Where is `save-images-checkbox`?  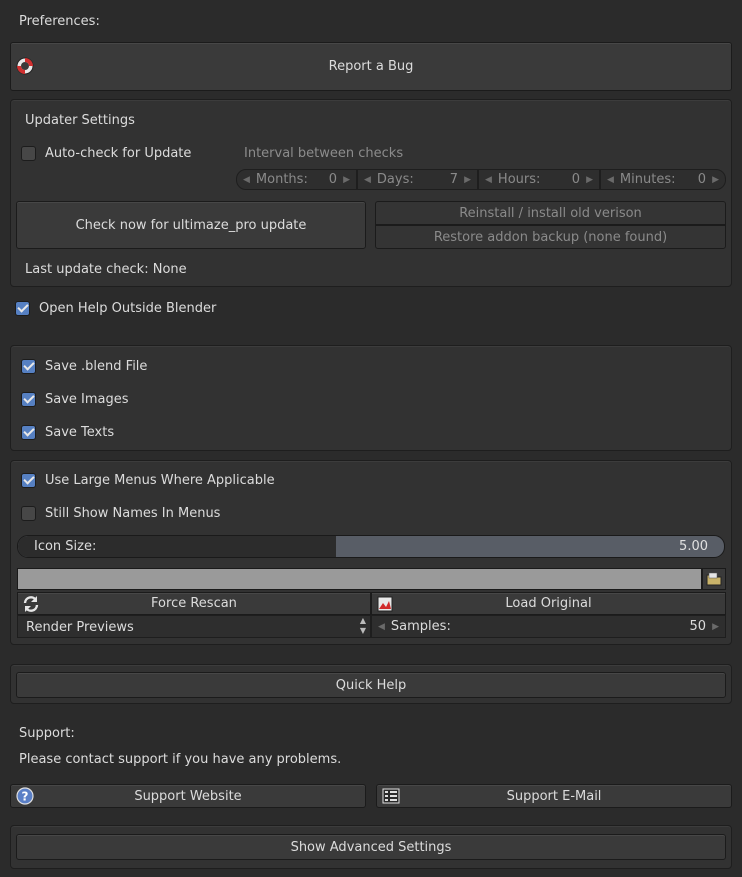 save-images-checkbox is located at coordinates (28, 399).